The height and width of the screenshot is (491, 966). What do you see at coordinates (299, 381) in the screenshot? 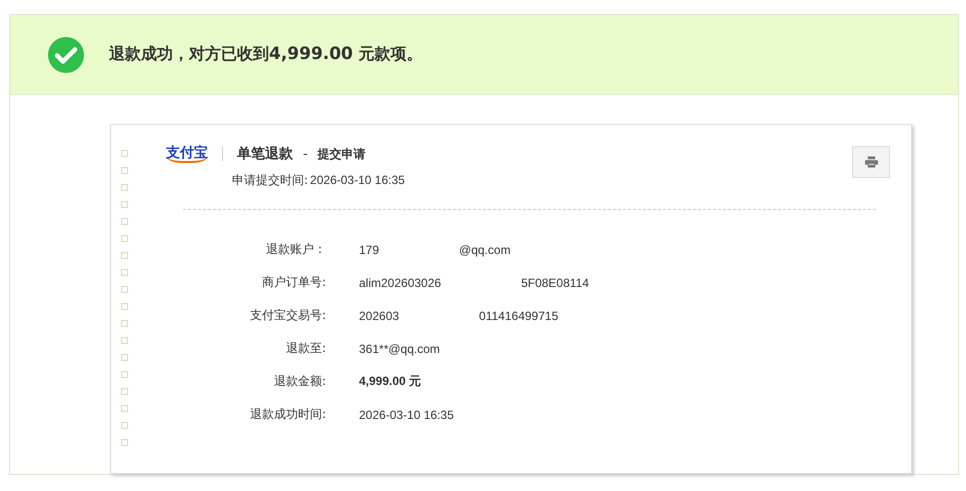
I see `field-label: 退款金额:` at bounding box center [299, 381].